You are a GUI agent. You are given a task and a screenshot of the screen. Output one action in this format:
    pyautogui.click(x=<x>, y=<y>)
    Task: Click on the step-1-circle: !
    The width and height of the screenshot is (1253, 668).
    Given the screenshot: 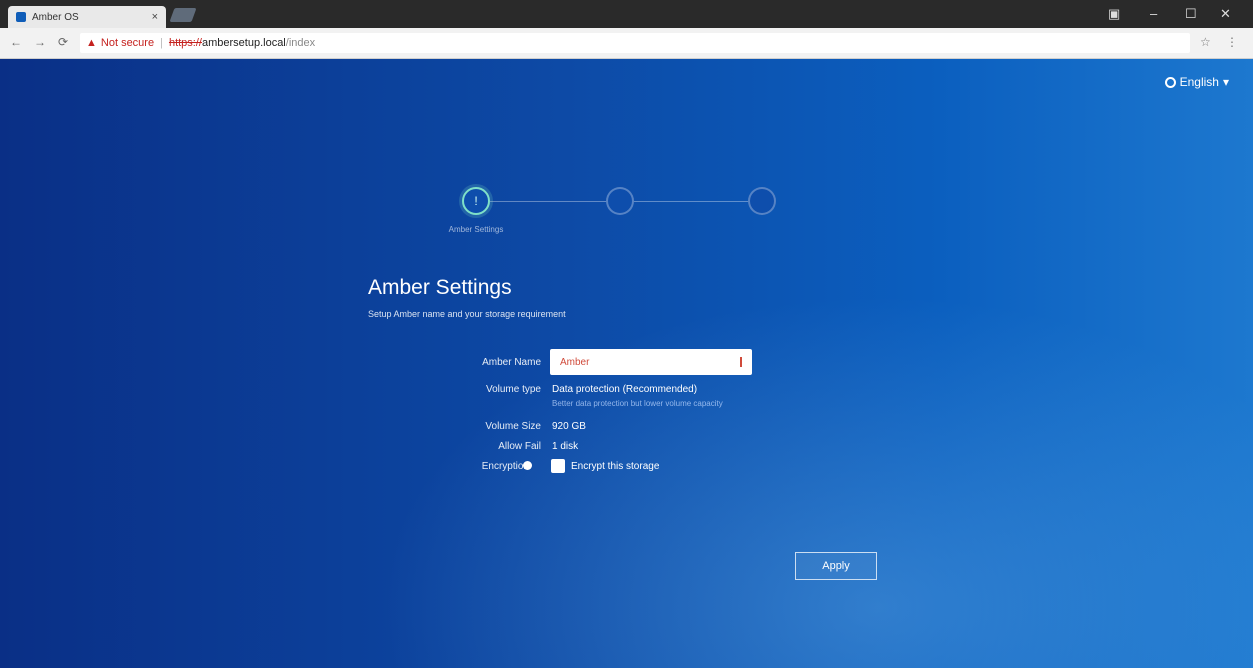 What is the action you would take?
    pyautogui.click(x=476, y=201)
    